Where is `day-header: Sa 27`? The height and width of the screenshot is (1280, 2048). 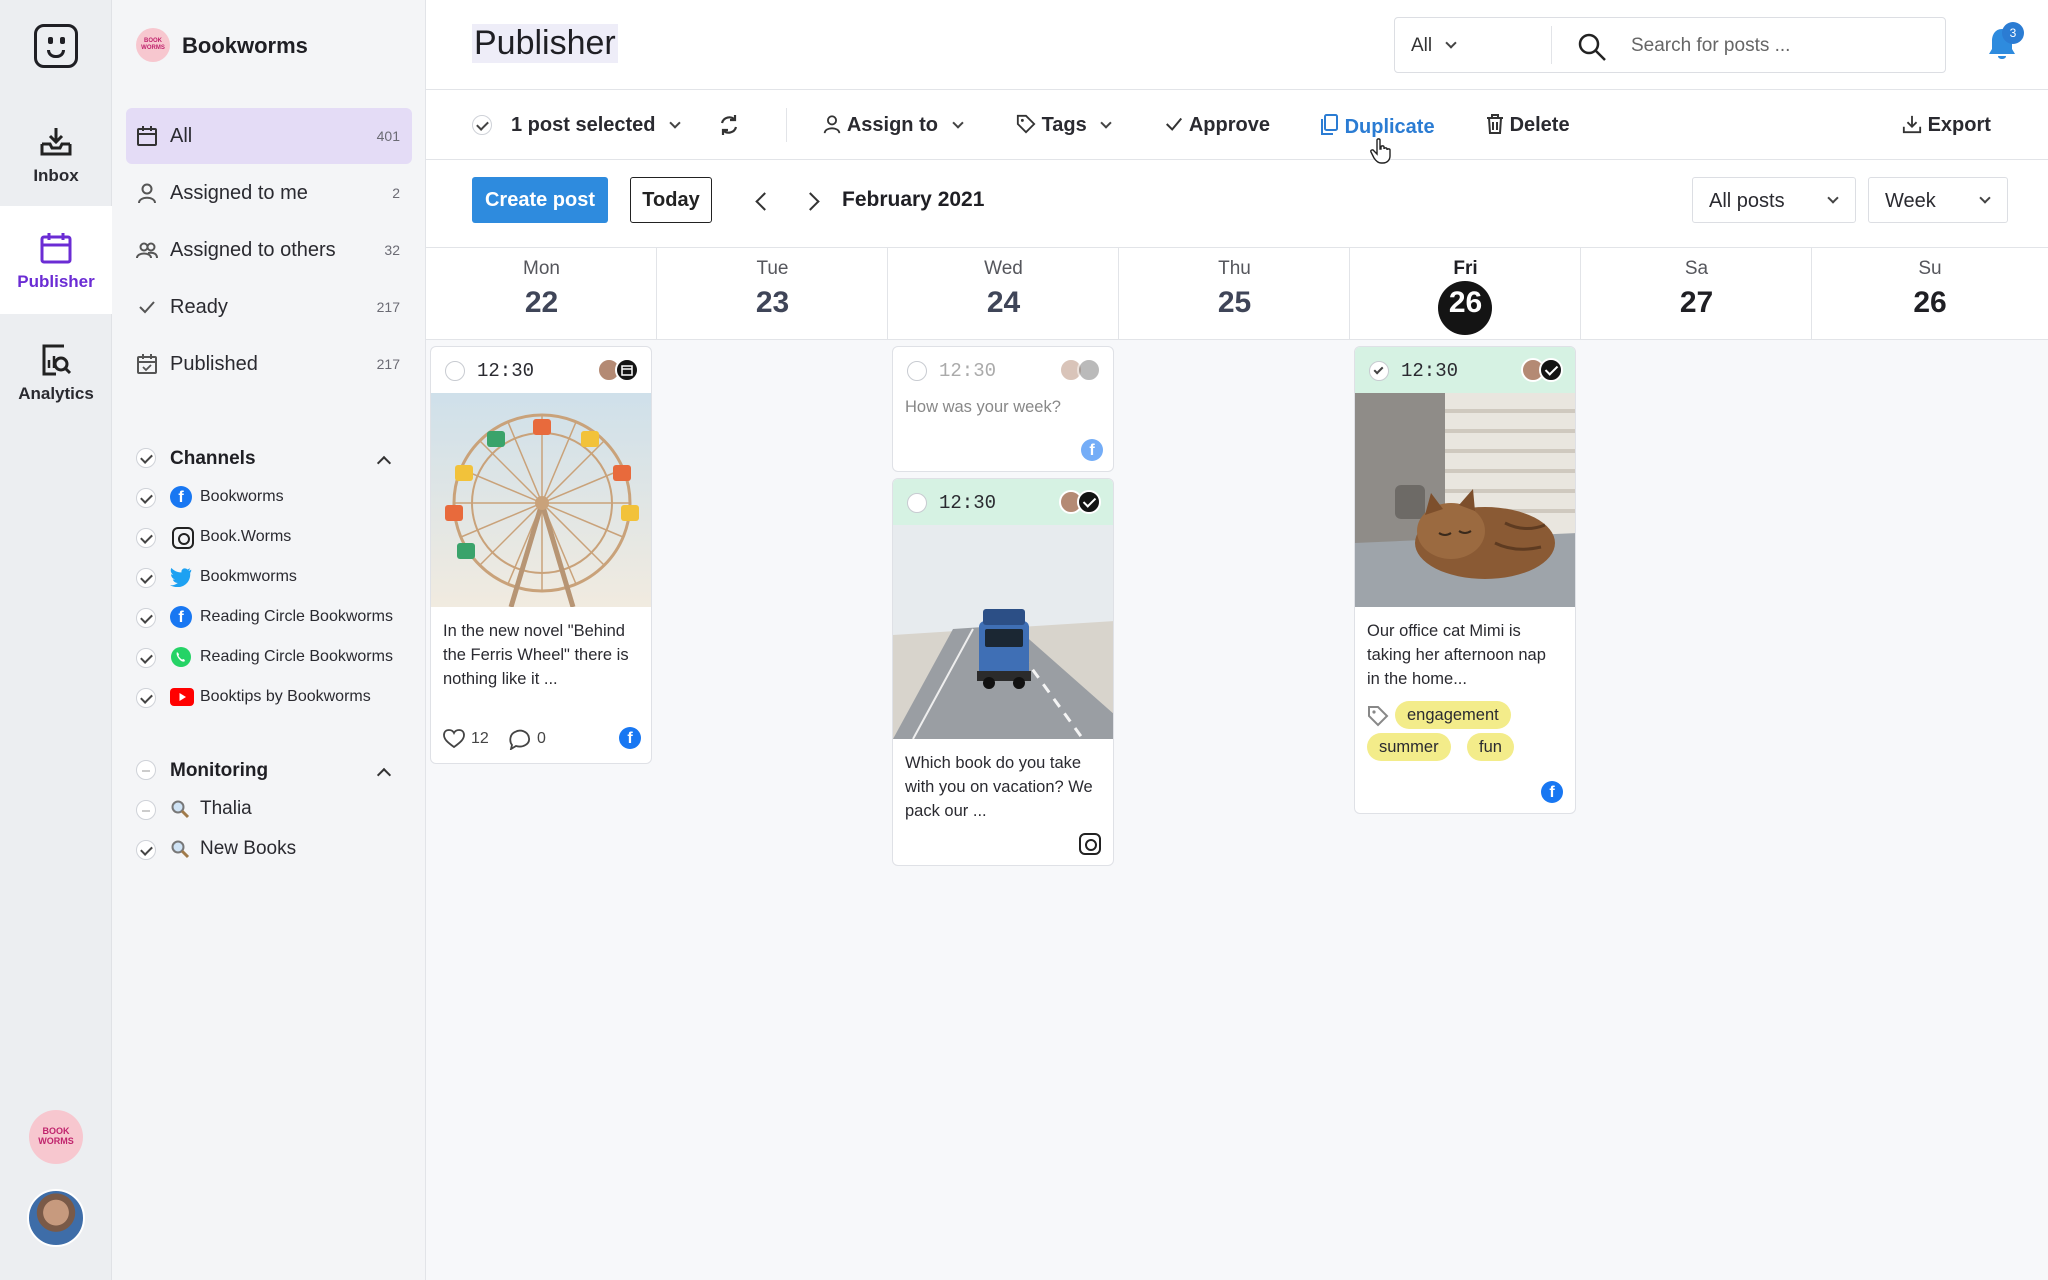
day-header: Sa 27 is located at coordinates (1696, 294).